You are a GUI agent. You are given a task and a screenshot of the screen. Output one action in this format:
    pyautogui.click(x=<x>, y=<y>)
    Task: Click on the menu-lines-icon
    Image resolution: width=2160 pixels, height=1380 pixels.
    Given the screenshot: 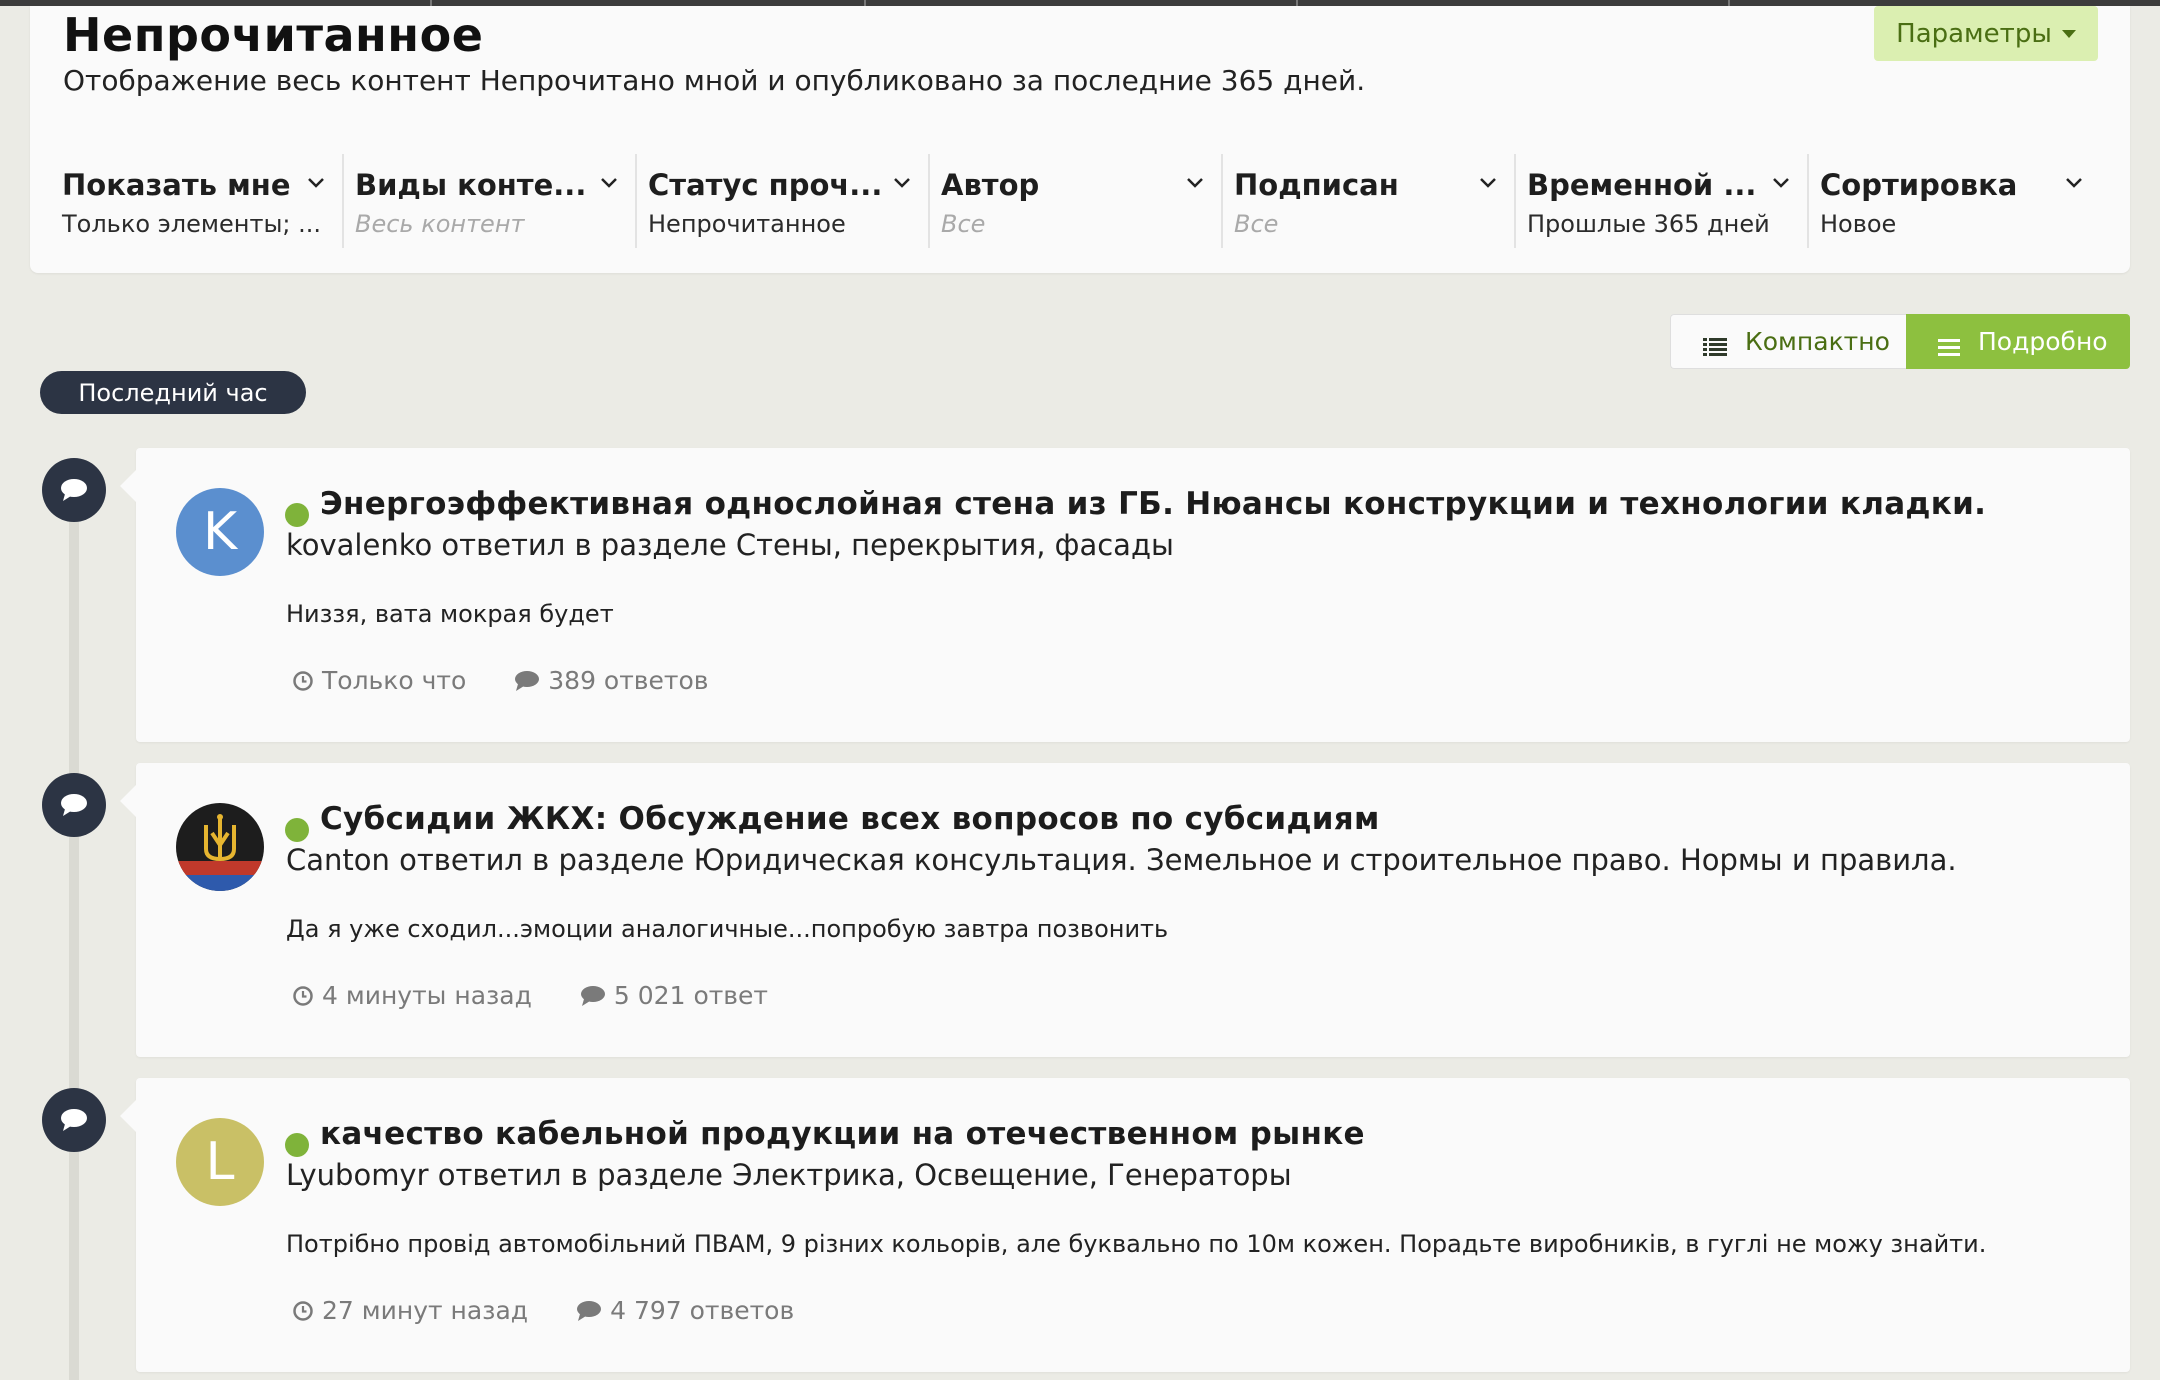 What is the action you would take?
    pyautogui.click(x=1949, y=344)
    